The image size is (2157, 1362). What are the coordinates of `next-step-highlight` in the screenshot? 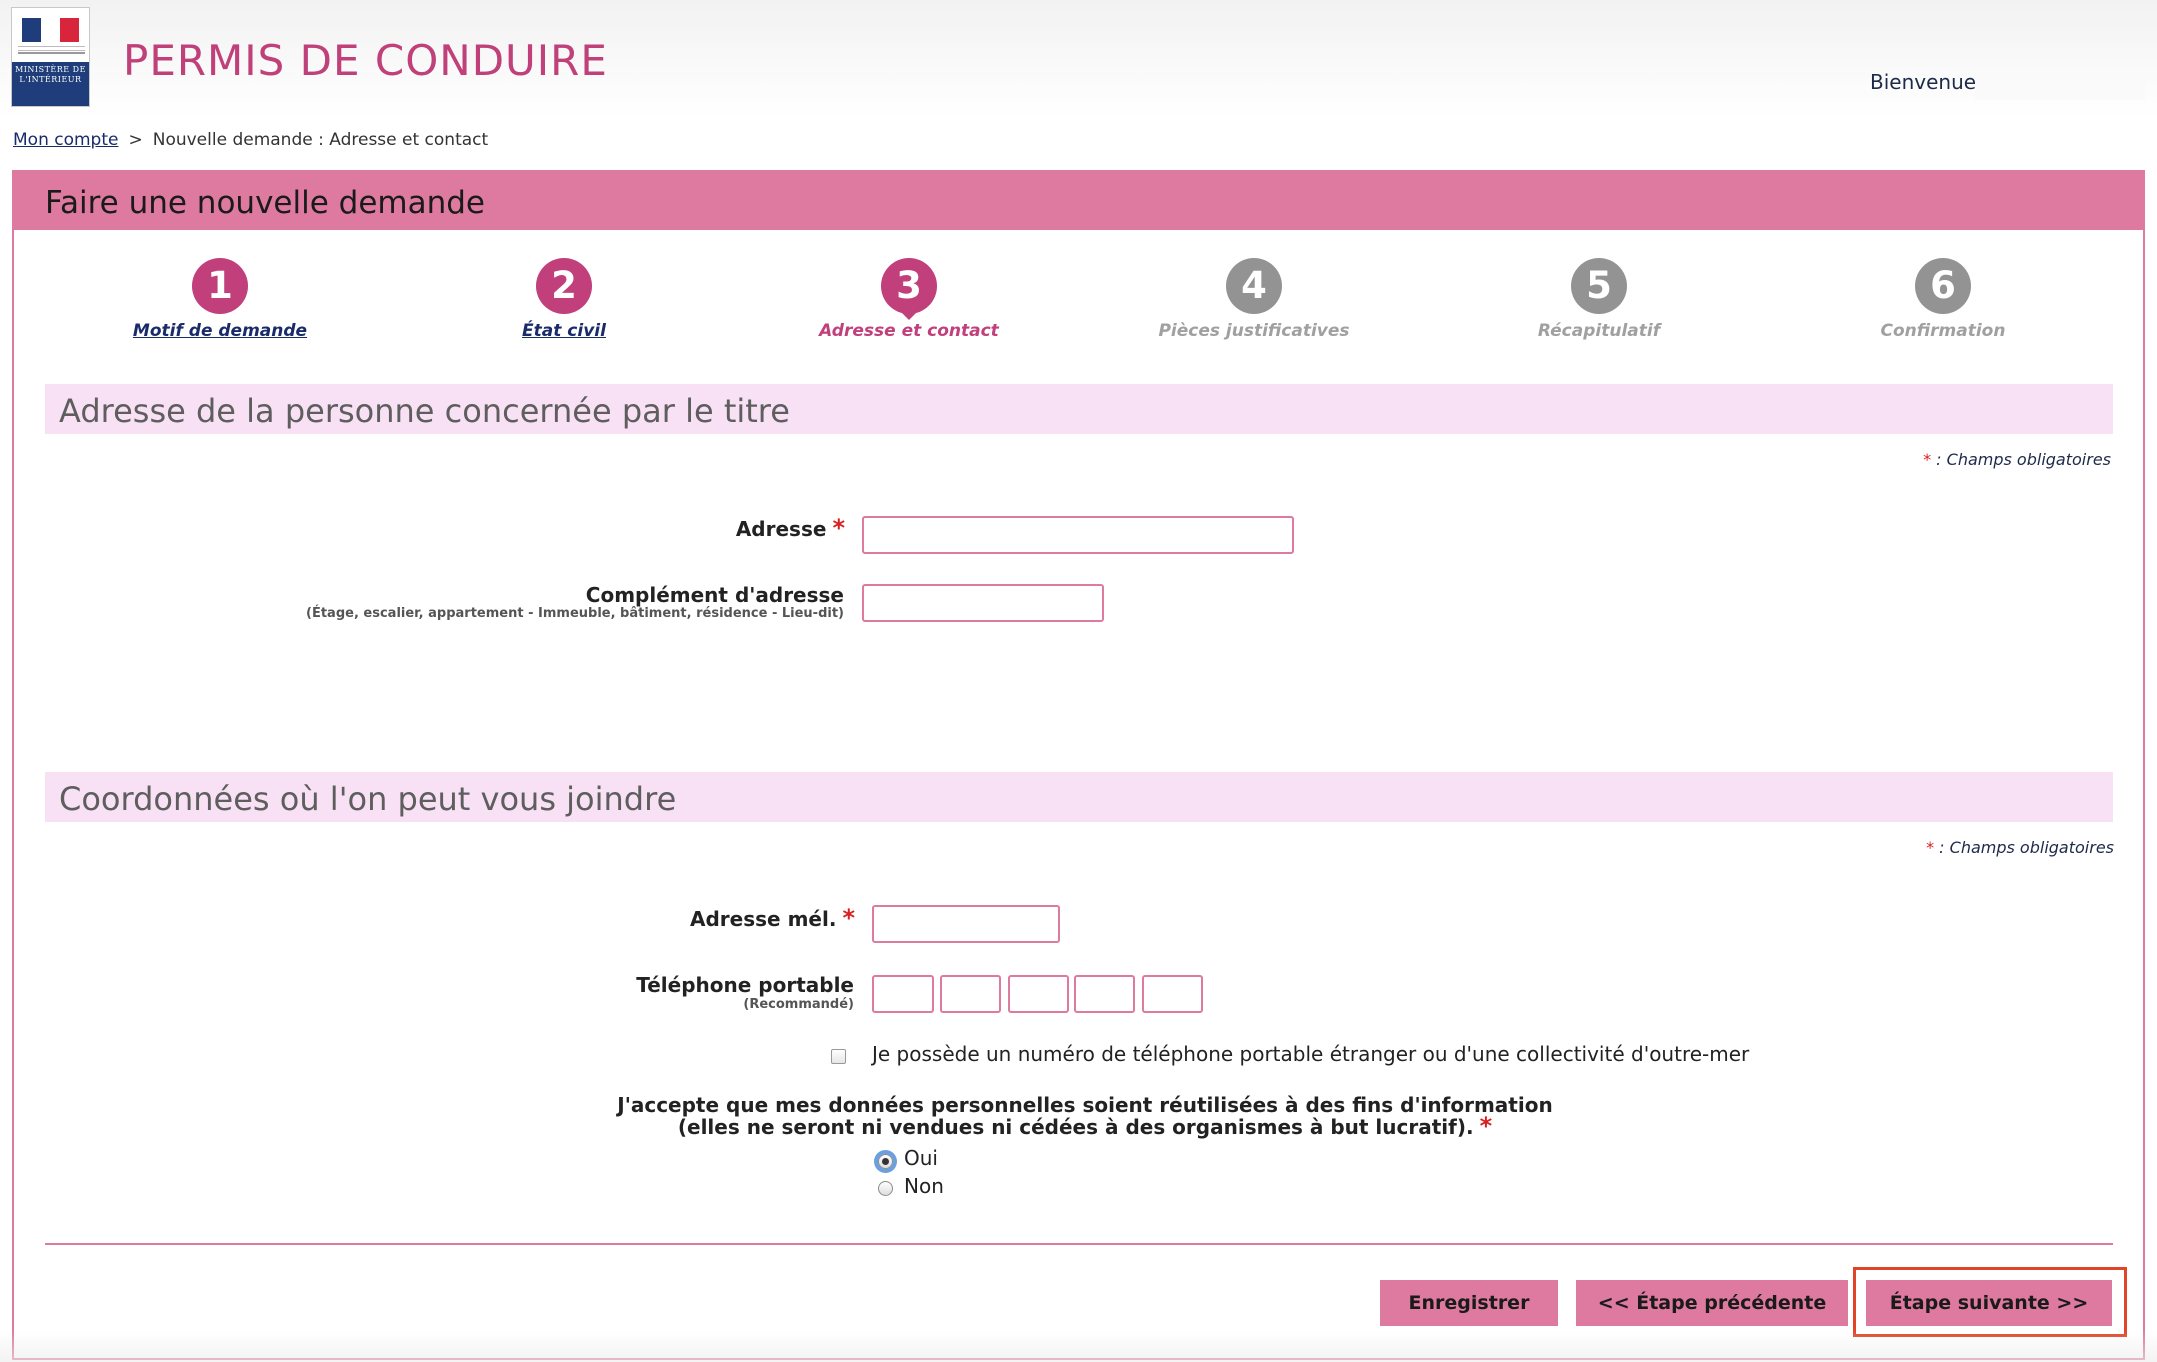 It's located at (1990, 1302).